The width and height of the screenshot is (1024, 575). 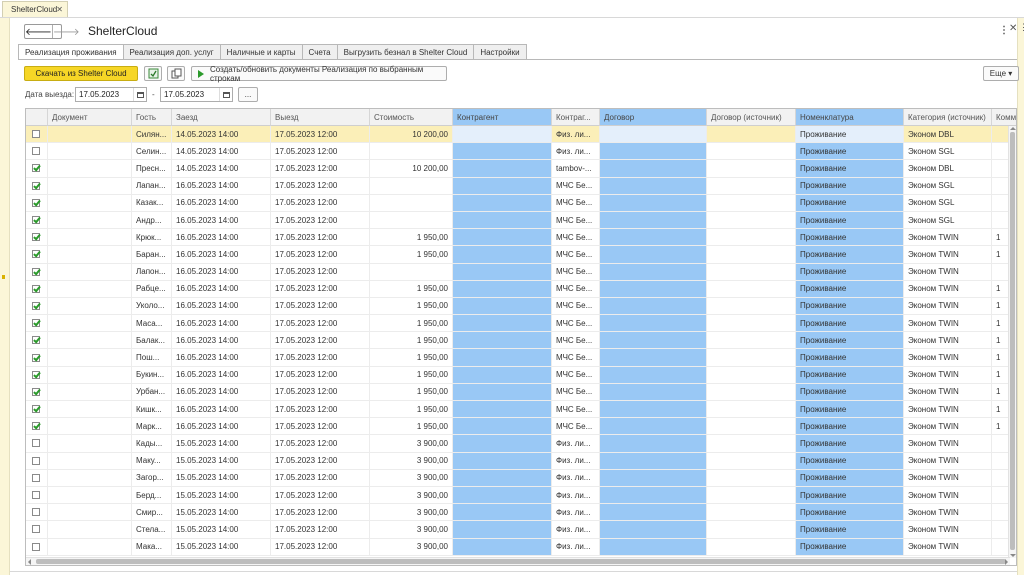 What do you see at coordinates (411, 168) in the screenshot?
I see `cell-cost: 10 200,00` at bounding box center [411, 168].